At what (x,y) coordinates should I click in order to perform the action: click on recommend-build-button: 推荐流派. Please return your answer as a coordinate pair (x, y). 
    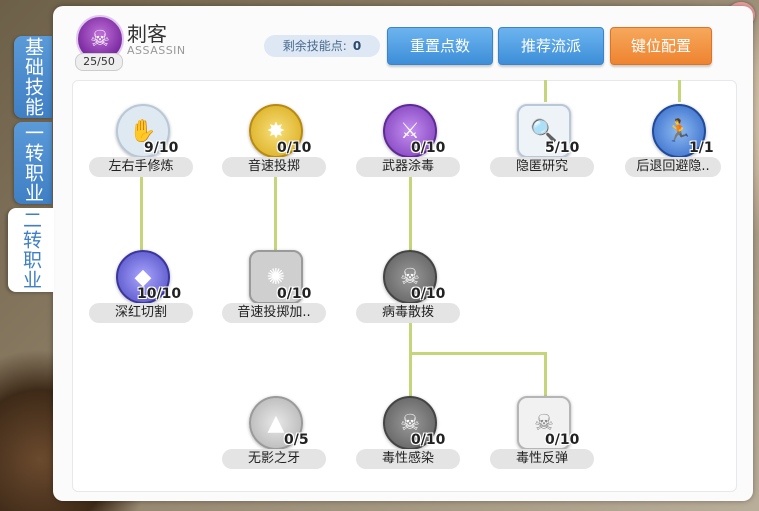
    Looking at the image, I should click on (551, 46).